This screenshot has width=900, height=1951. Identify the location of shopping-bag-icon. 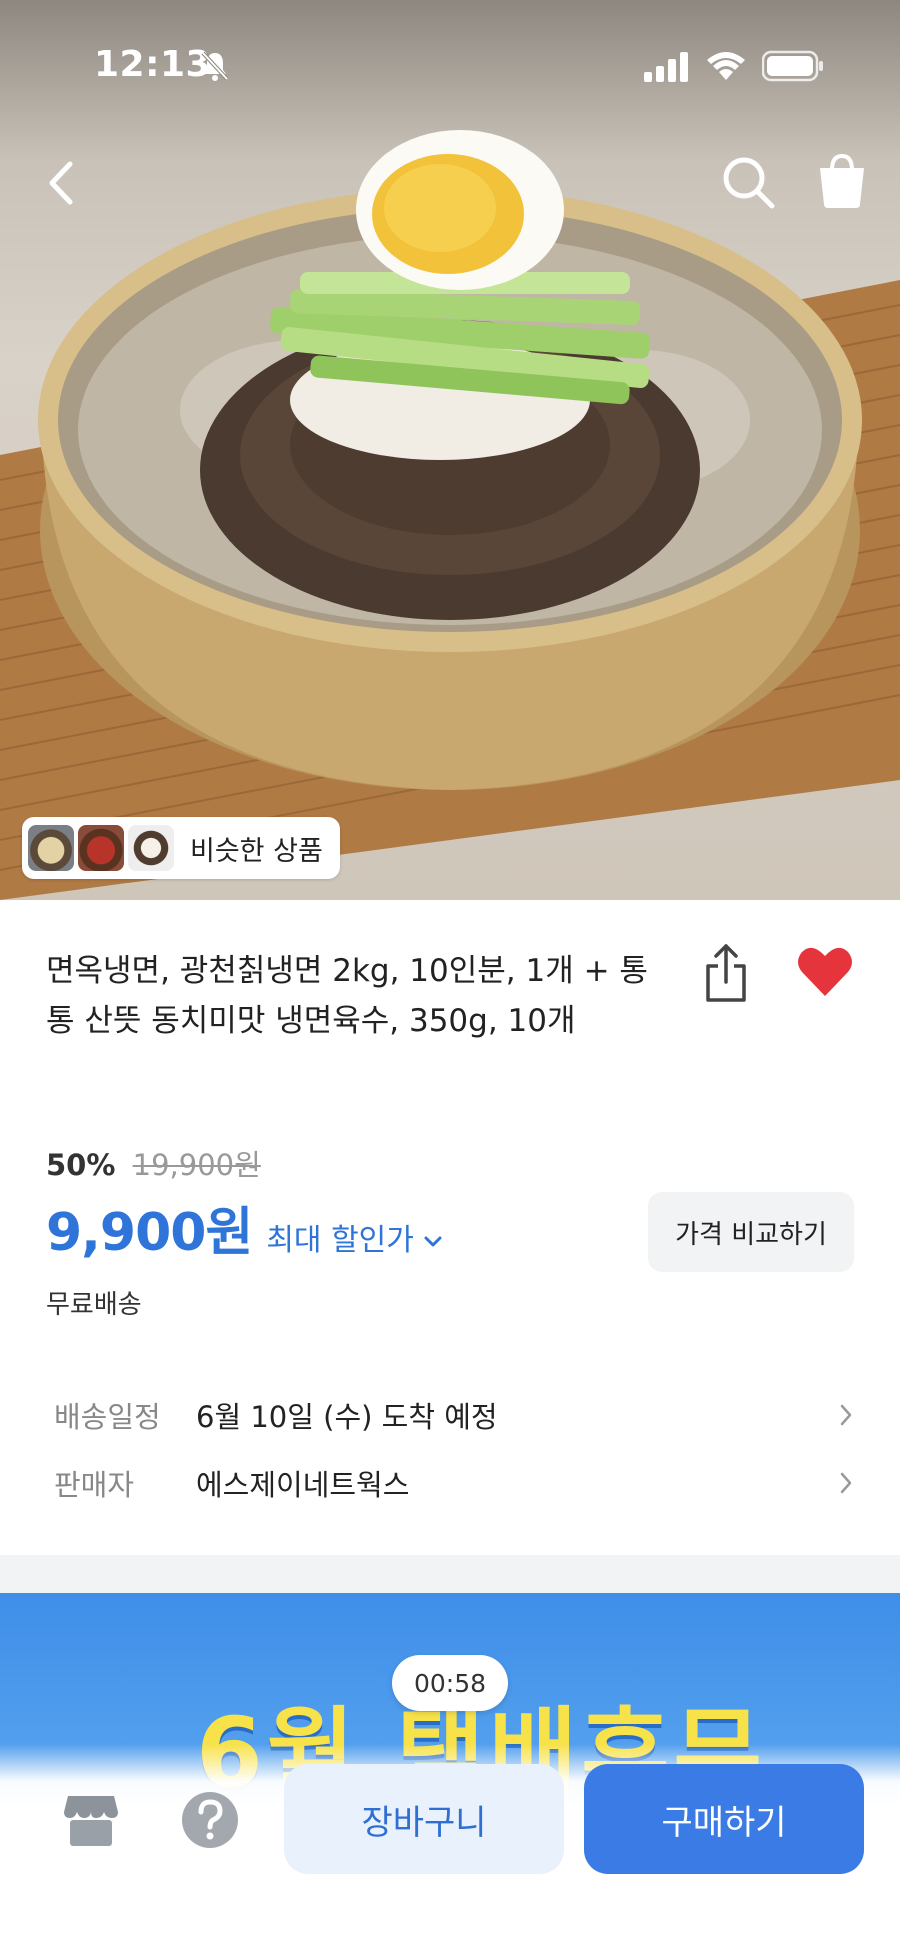
(842, 180).